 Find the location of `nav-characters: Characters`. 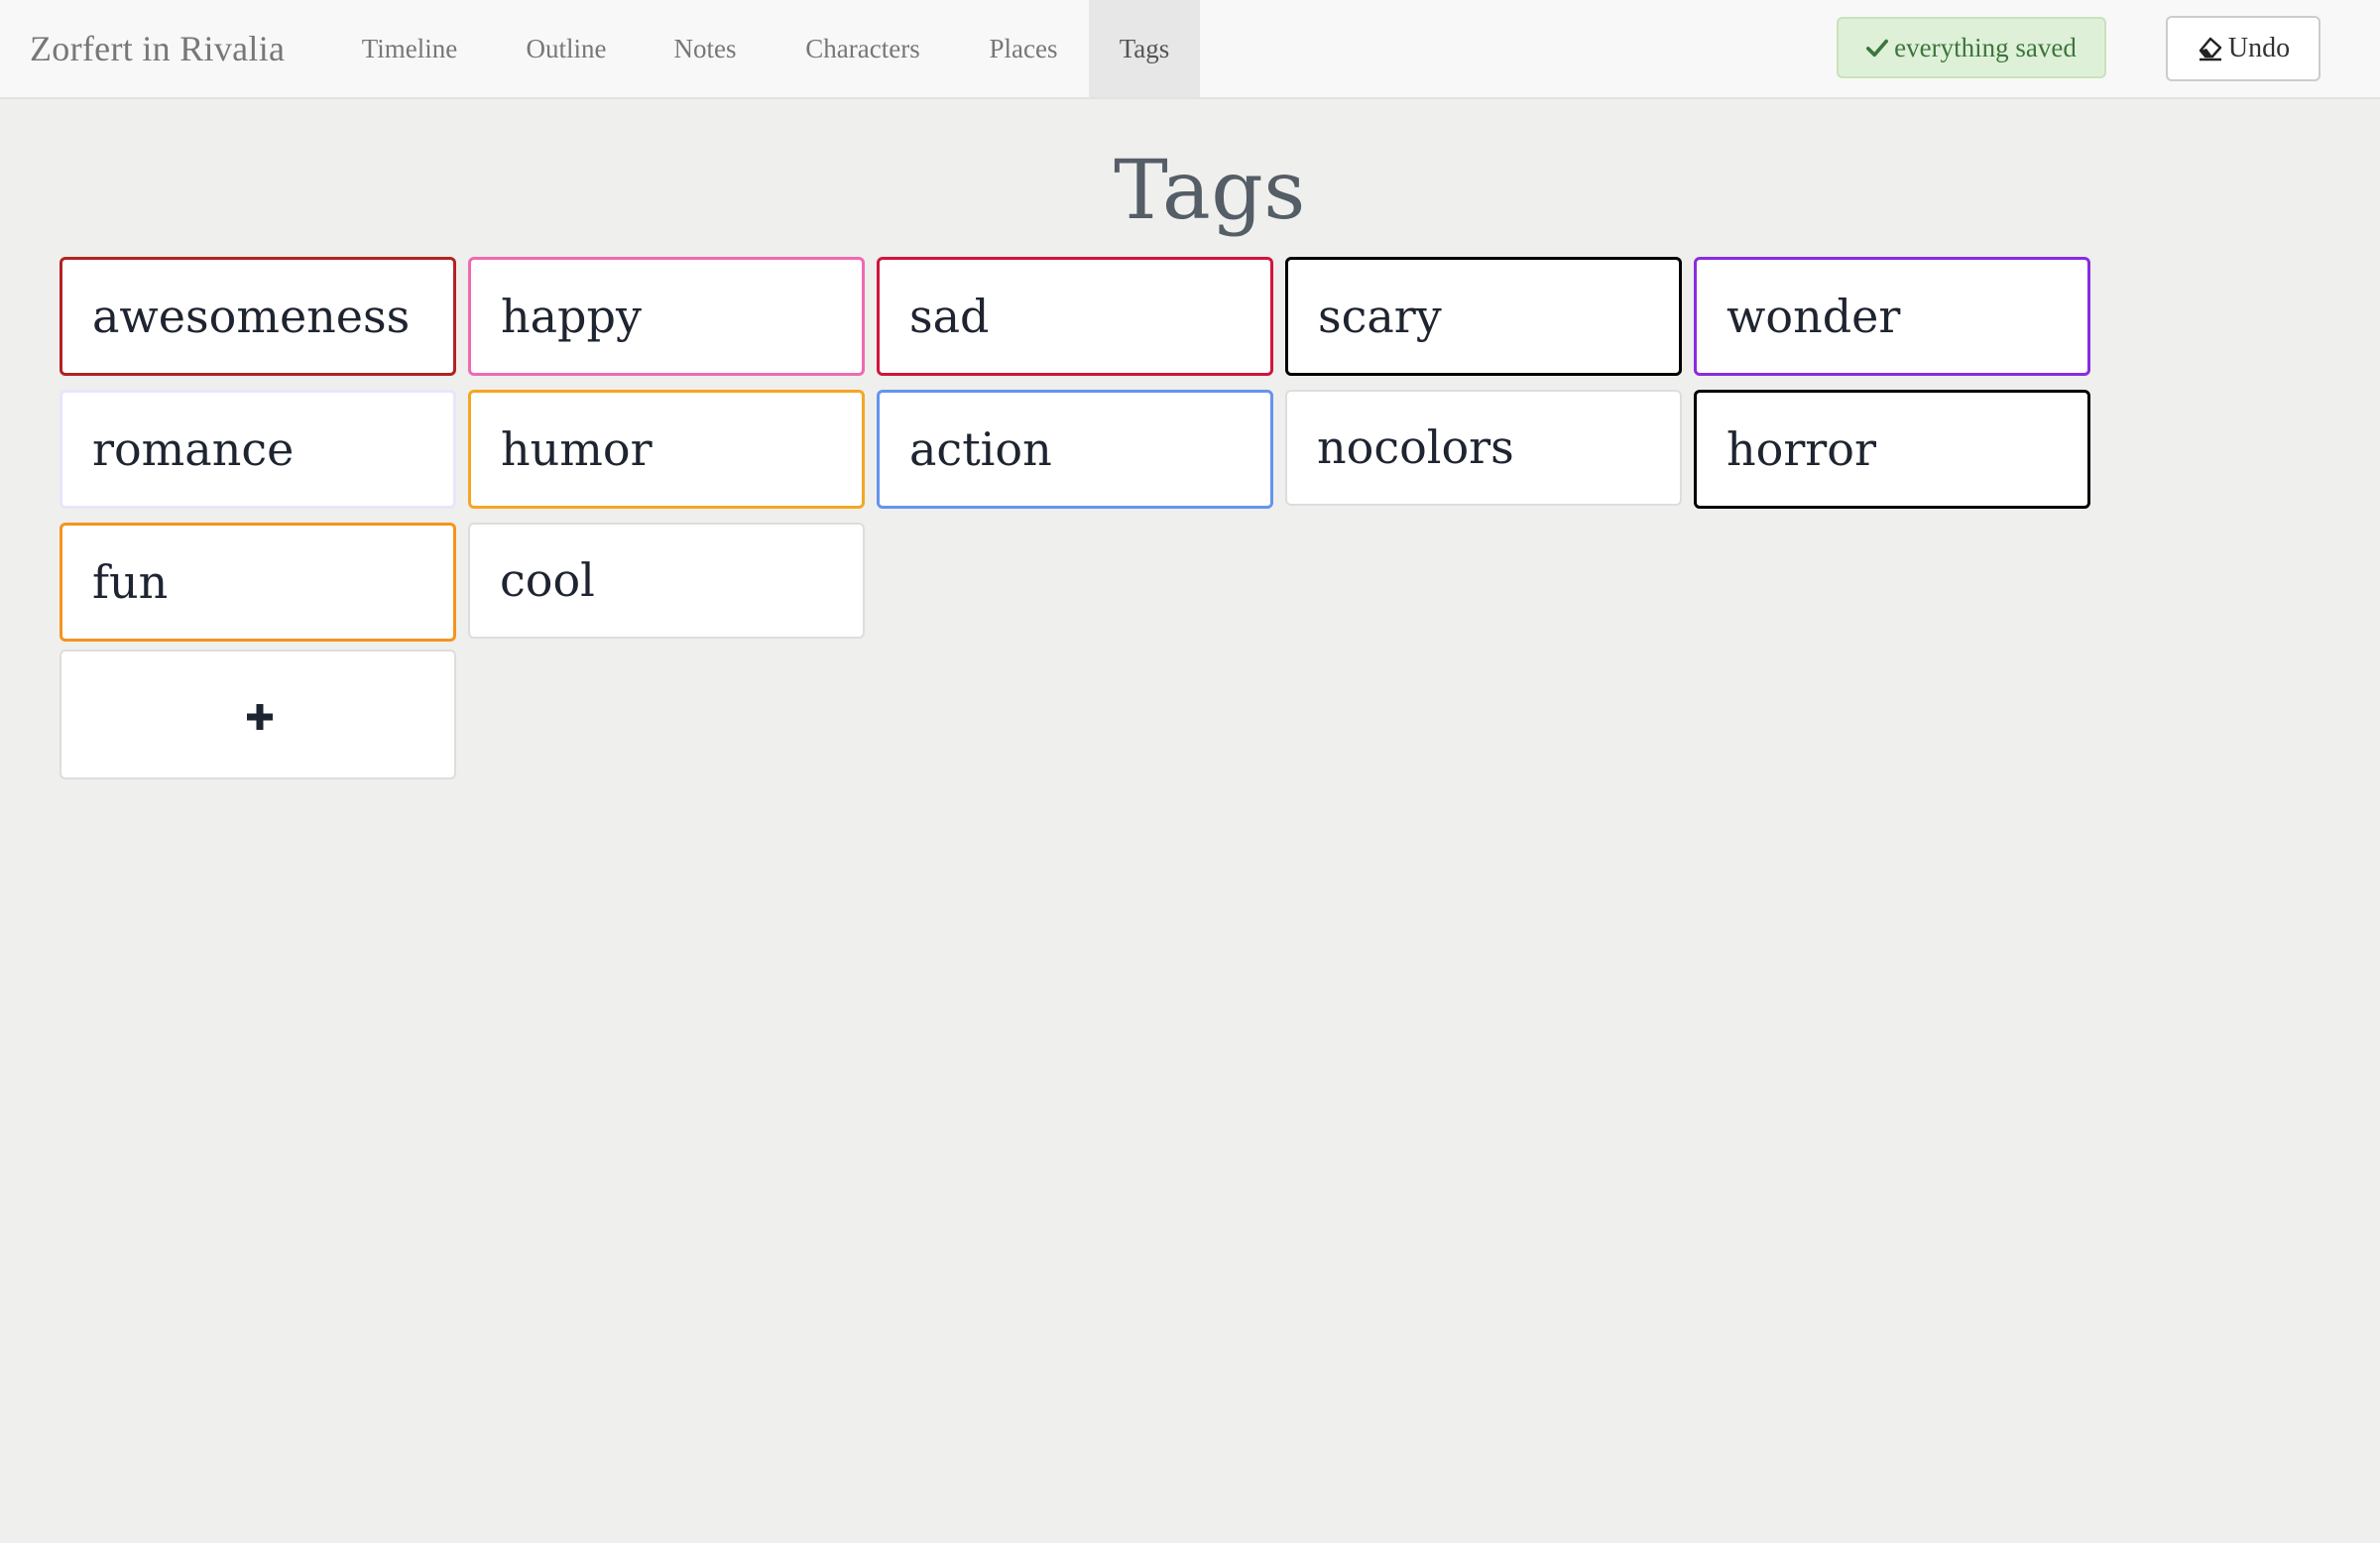

nav-characters: Characters is located at coordinates (862, 48).